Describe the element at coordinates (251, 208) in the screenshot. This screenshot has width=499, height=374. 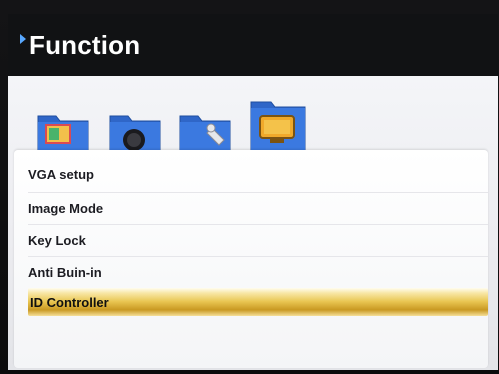
I see `menu-item-image-mode: Image Mode` at that location.